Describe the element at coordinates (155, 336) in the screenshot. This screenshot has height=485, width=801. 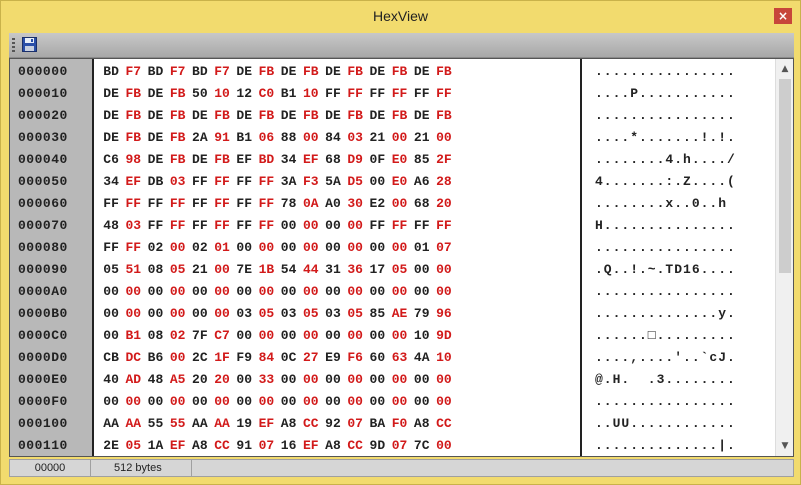
I see `hex-byte: 08` at that location.